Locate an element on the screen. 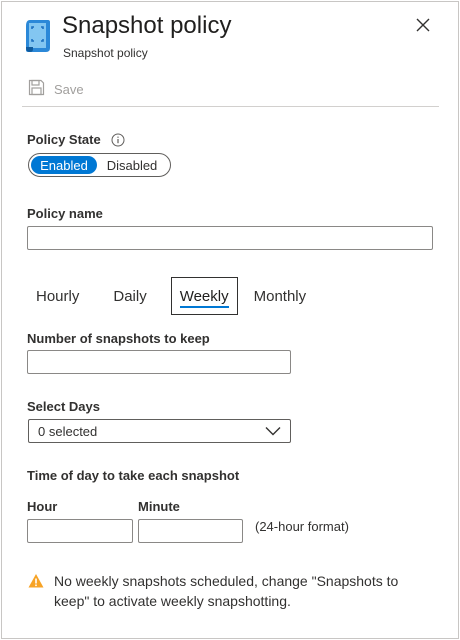  policy-name-label: Policy name is located at coordinates (65, 213).